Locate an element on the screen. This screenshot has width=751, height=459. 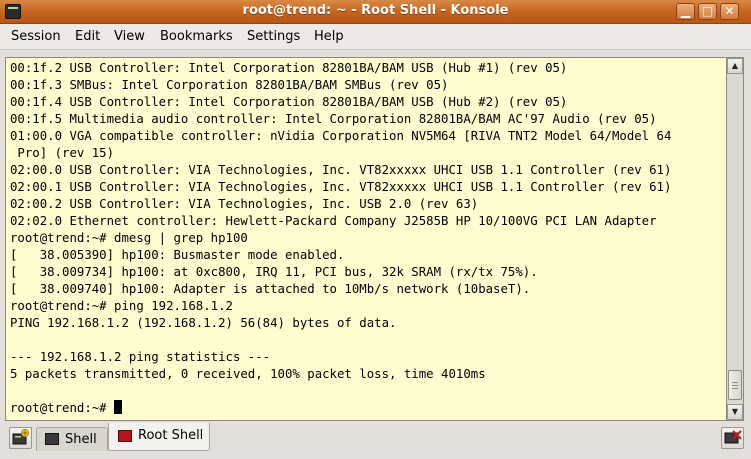
close-tab-icon is located at coordinates (733, 437).